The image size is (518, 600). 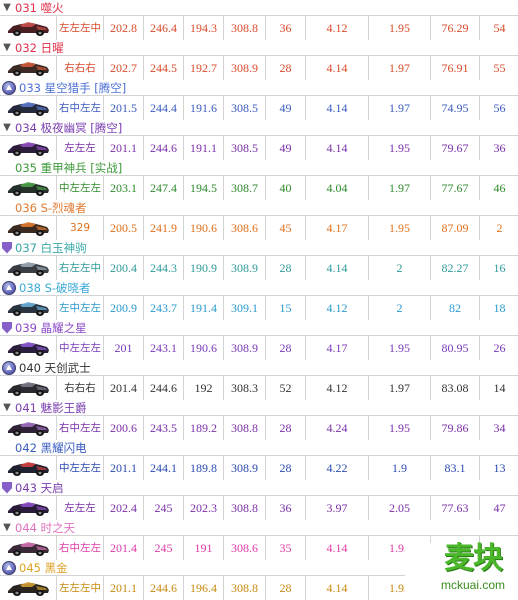 I want to click on stat-rank-stat: 46, so click(x=498, y=188).